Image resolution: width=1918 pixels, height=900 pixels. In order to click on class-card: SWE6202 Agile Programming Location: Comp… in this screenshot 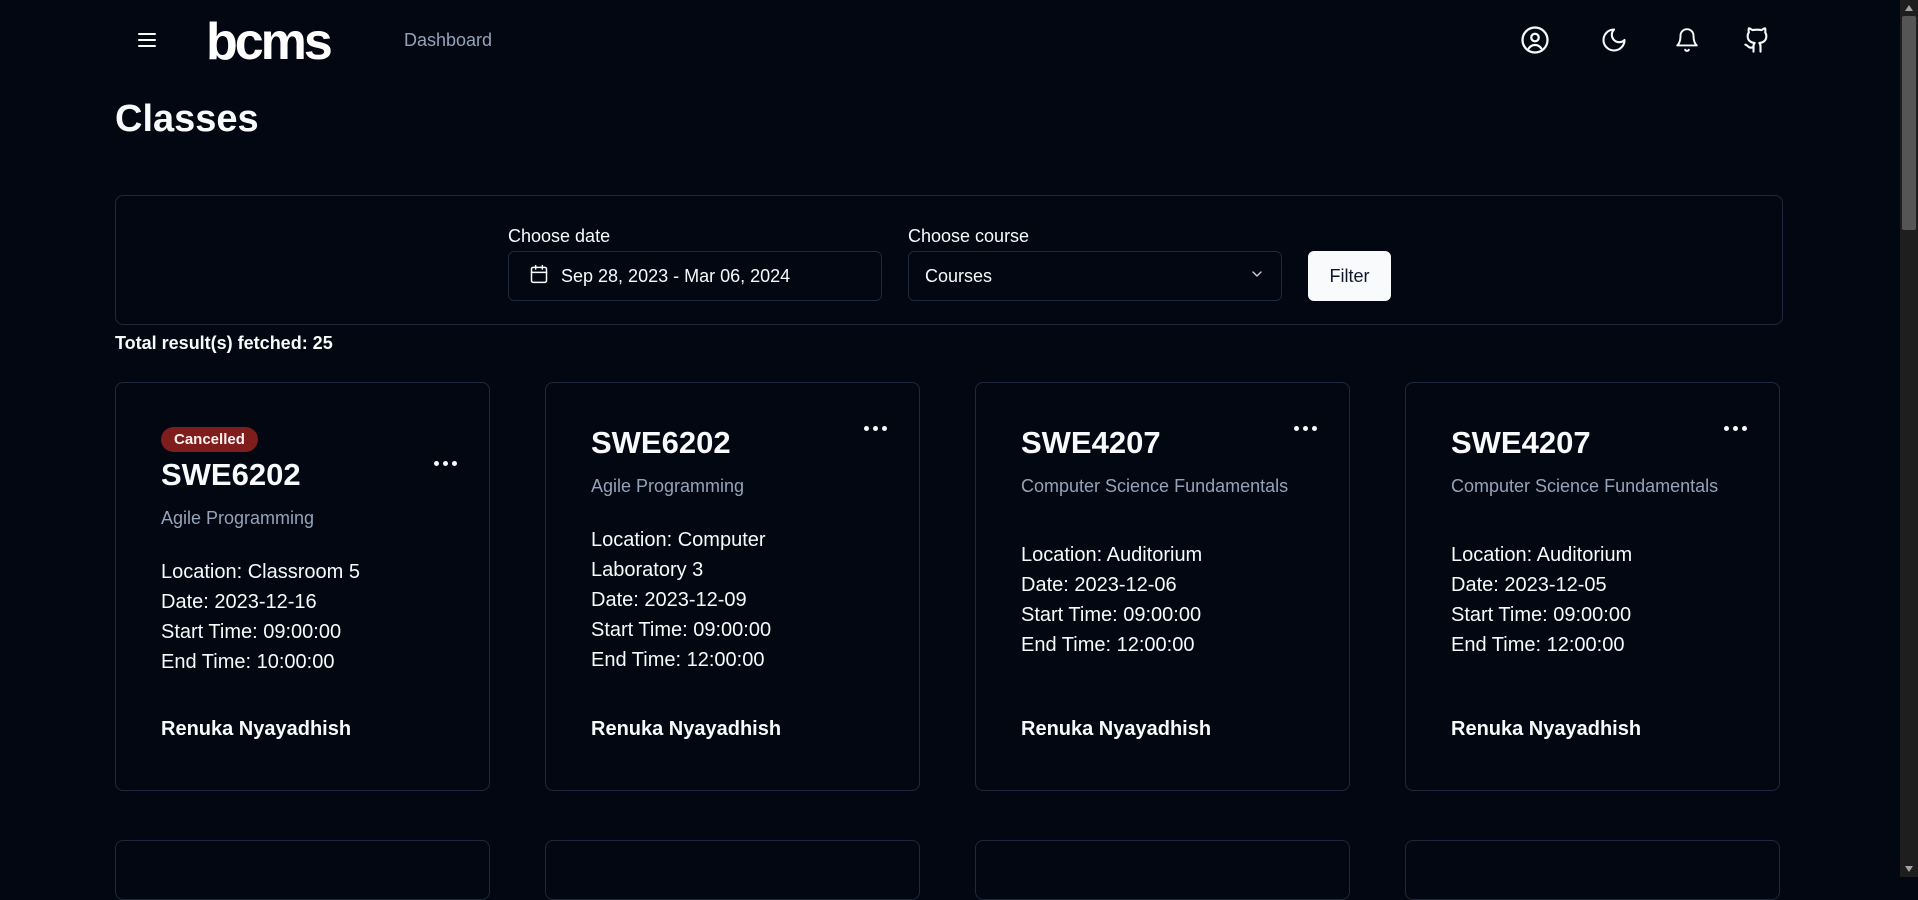, I will do `click(732, 586)`.